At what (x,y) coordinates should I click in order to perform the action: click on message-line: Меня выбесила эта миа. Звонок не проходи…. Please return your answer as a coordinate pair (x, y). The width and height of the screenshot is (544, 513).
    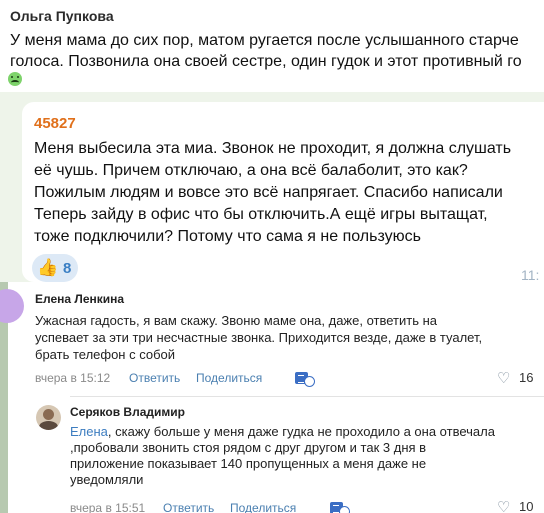
    Looking at the image, I should click on (273, 148).